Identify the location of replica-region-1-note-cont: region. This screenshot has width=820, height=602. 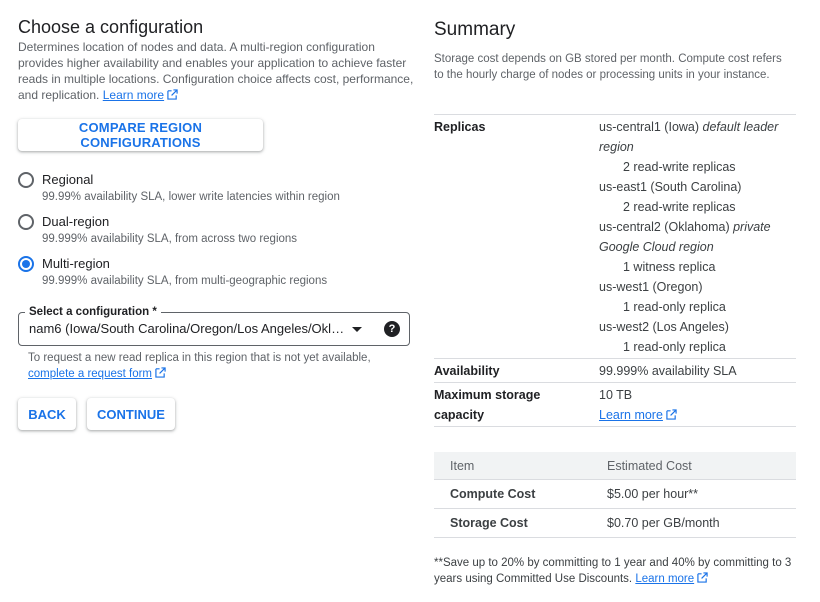
(697, 147).